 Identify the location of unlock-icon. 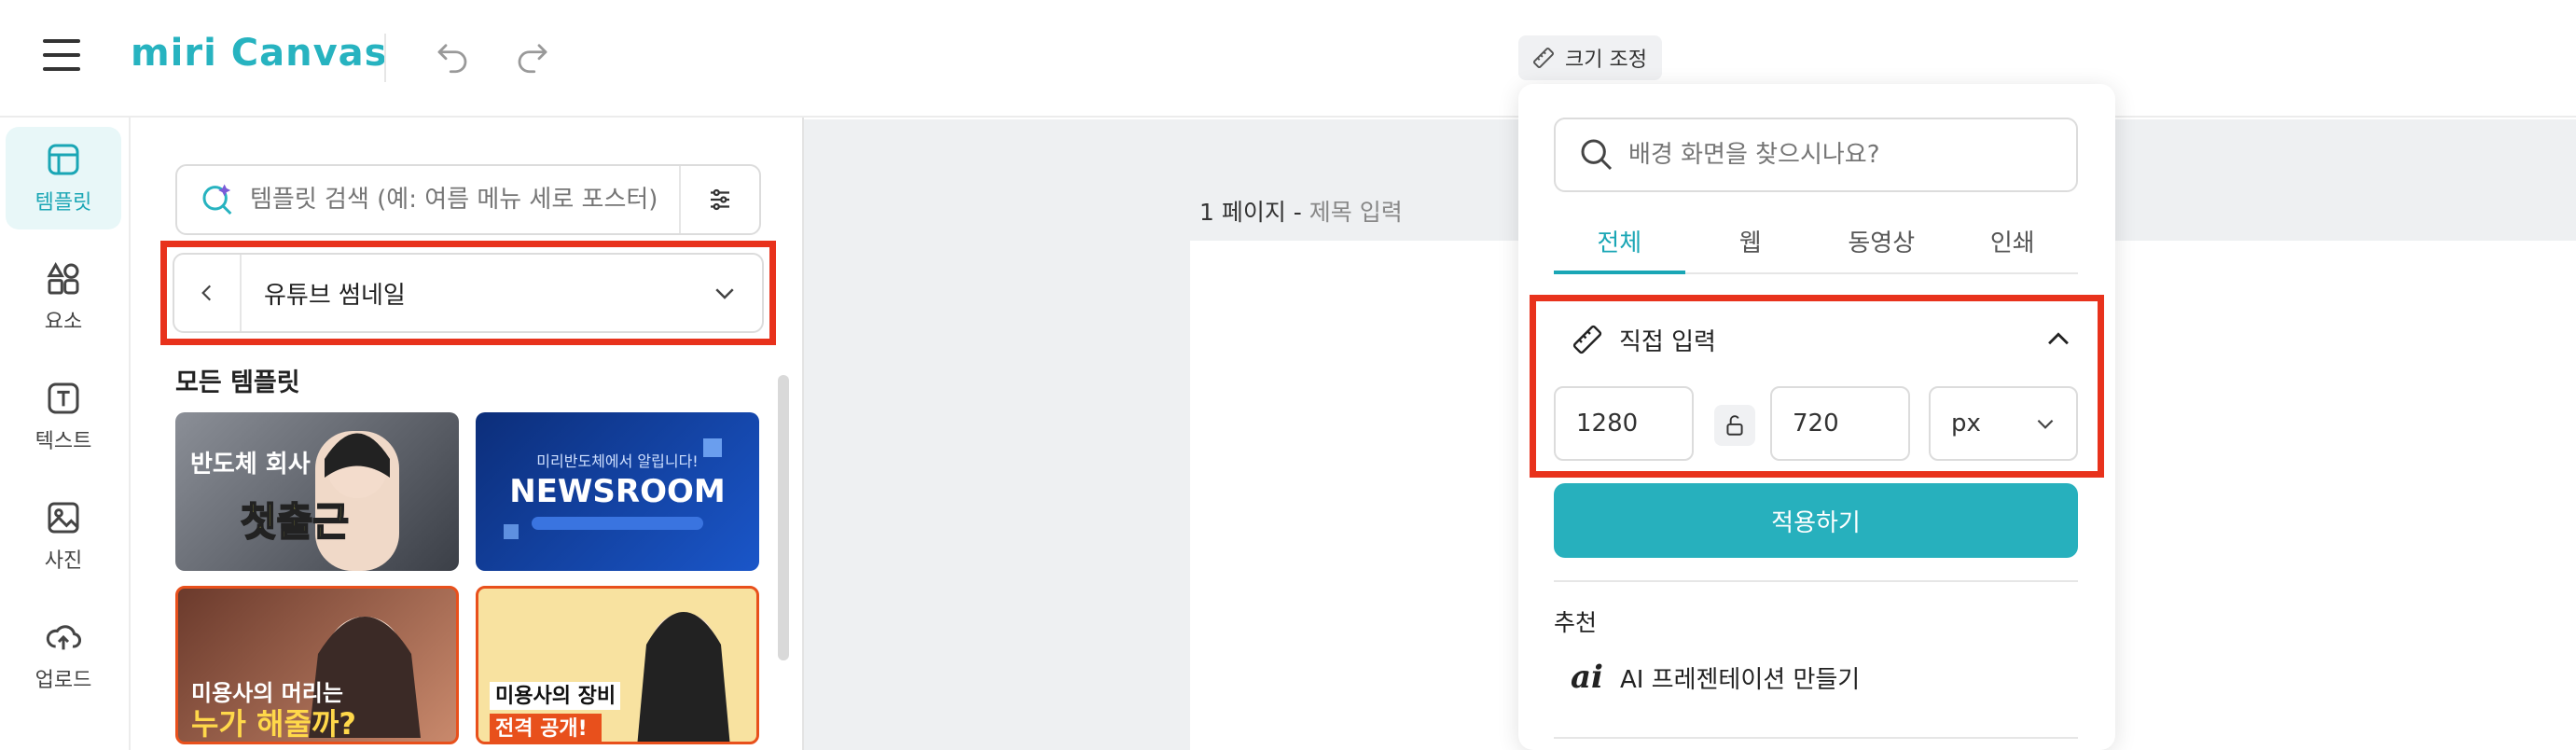
(1734, 426).